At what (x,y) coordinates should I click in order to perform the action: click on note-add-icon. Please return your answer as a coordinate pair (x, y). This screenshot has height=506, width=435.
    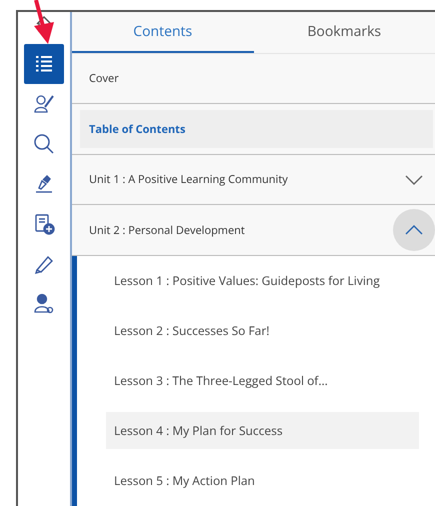
    Looking at the image, I should click on (44, 224).